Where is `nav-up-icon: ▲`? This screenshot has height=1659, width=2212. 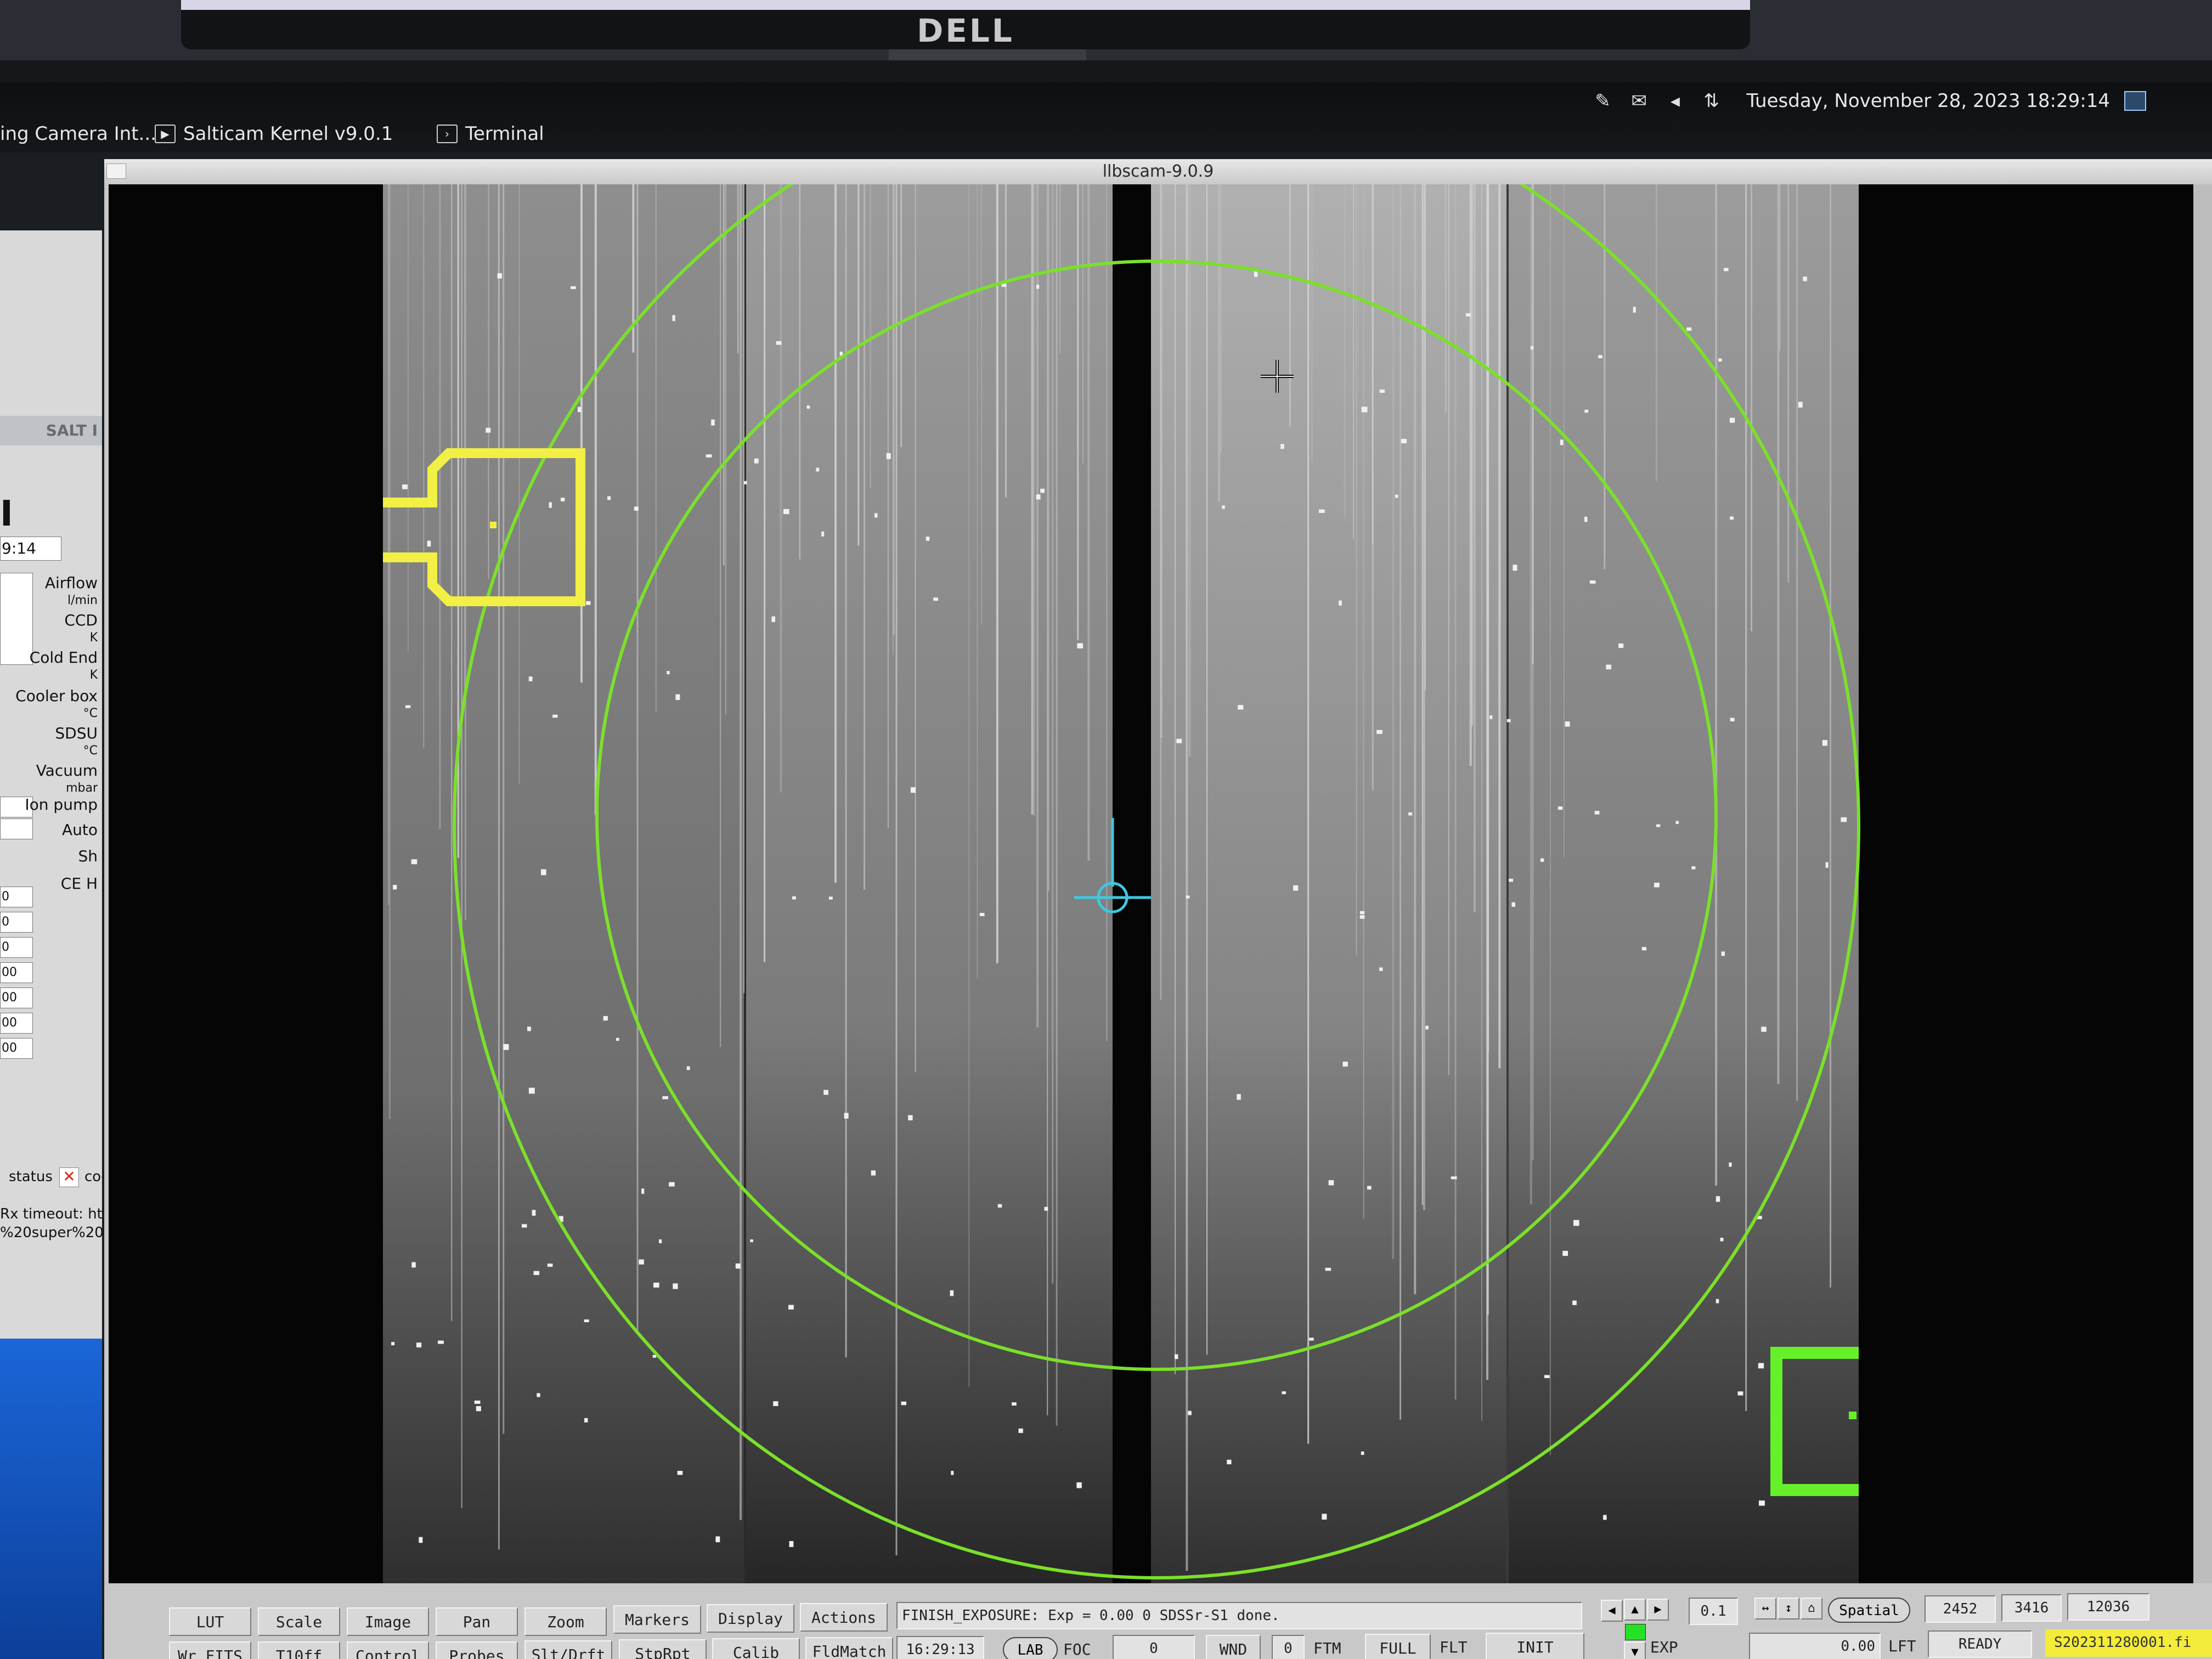
nav-up-icon: ▲ is located at coordinates (1635, 1610).